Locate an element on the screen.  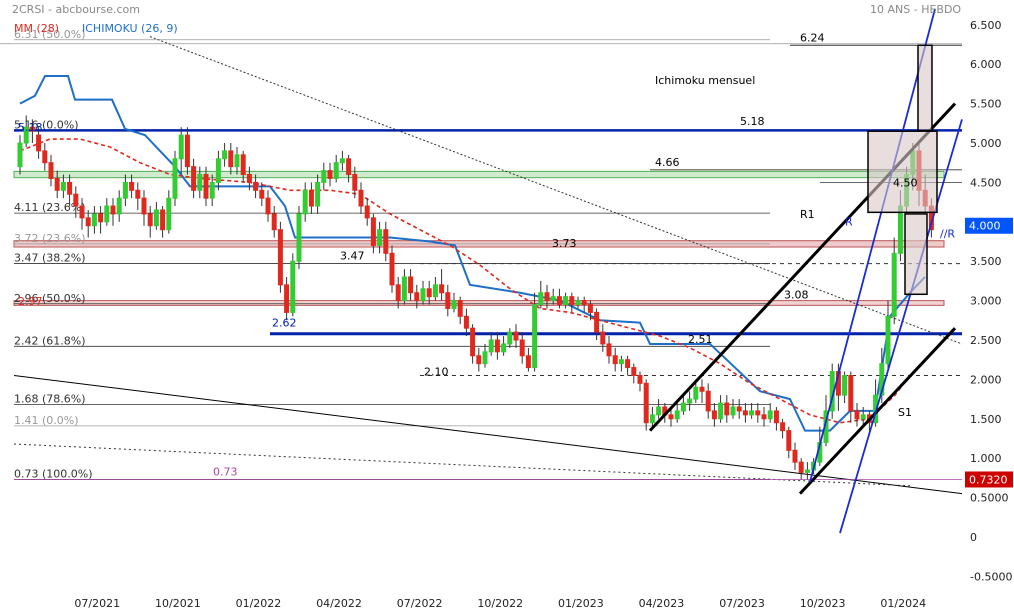
annotation-label: 3.08 is located at coordinates (796, 294).